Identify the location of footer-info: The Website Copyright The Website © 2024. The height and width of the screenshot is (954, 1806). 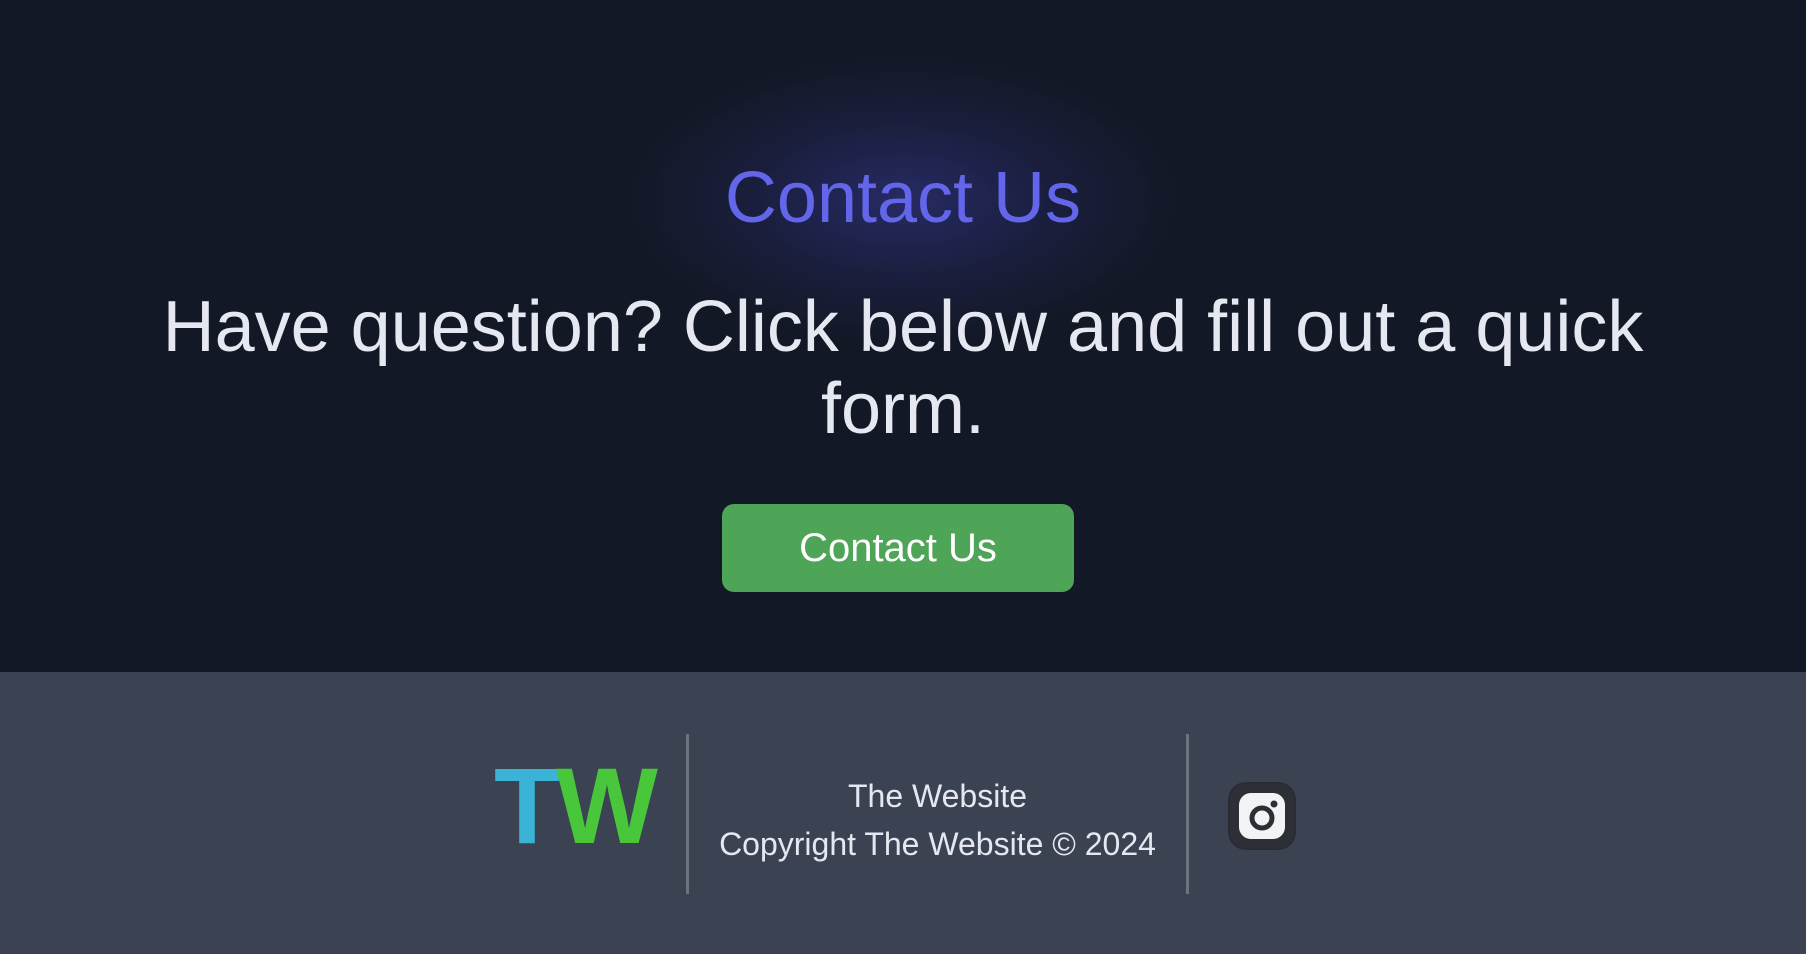
(937, 820).